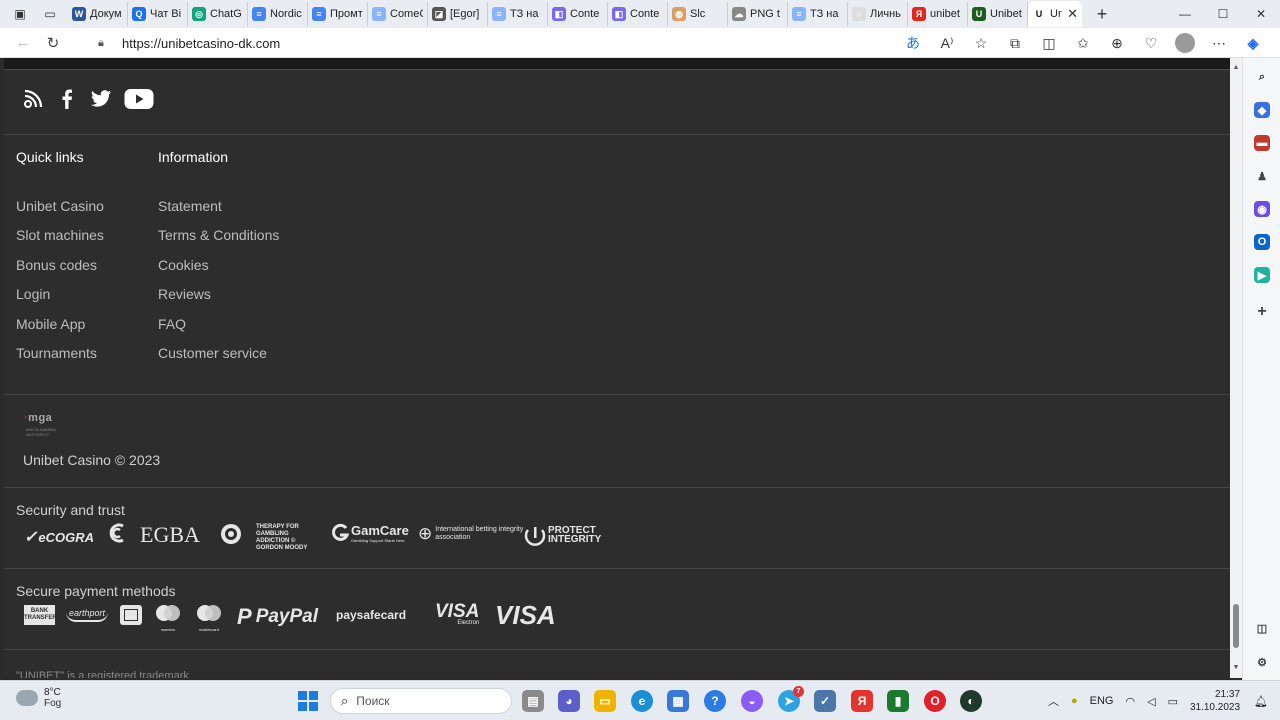  Describe the element at coordinates (183, 265) in the screenshot. I see `footer-link-information: Cookies` at that location.